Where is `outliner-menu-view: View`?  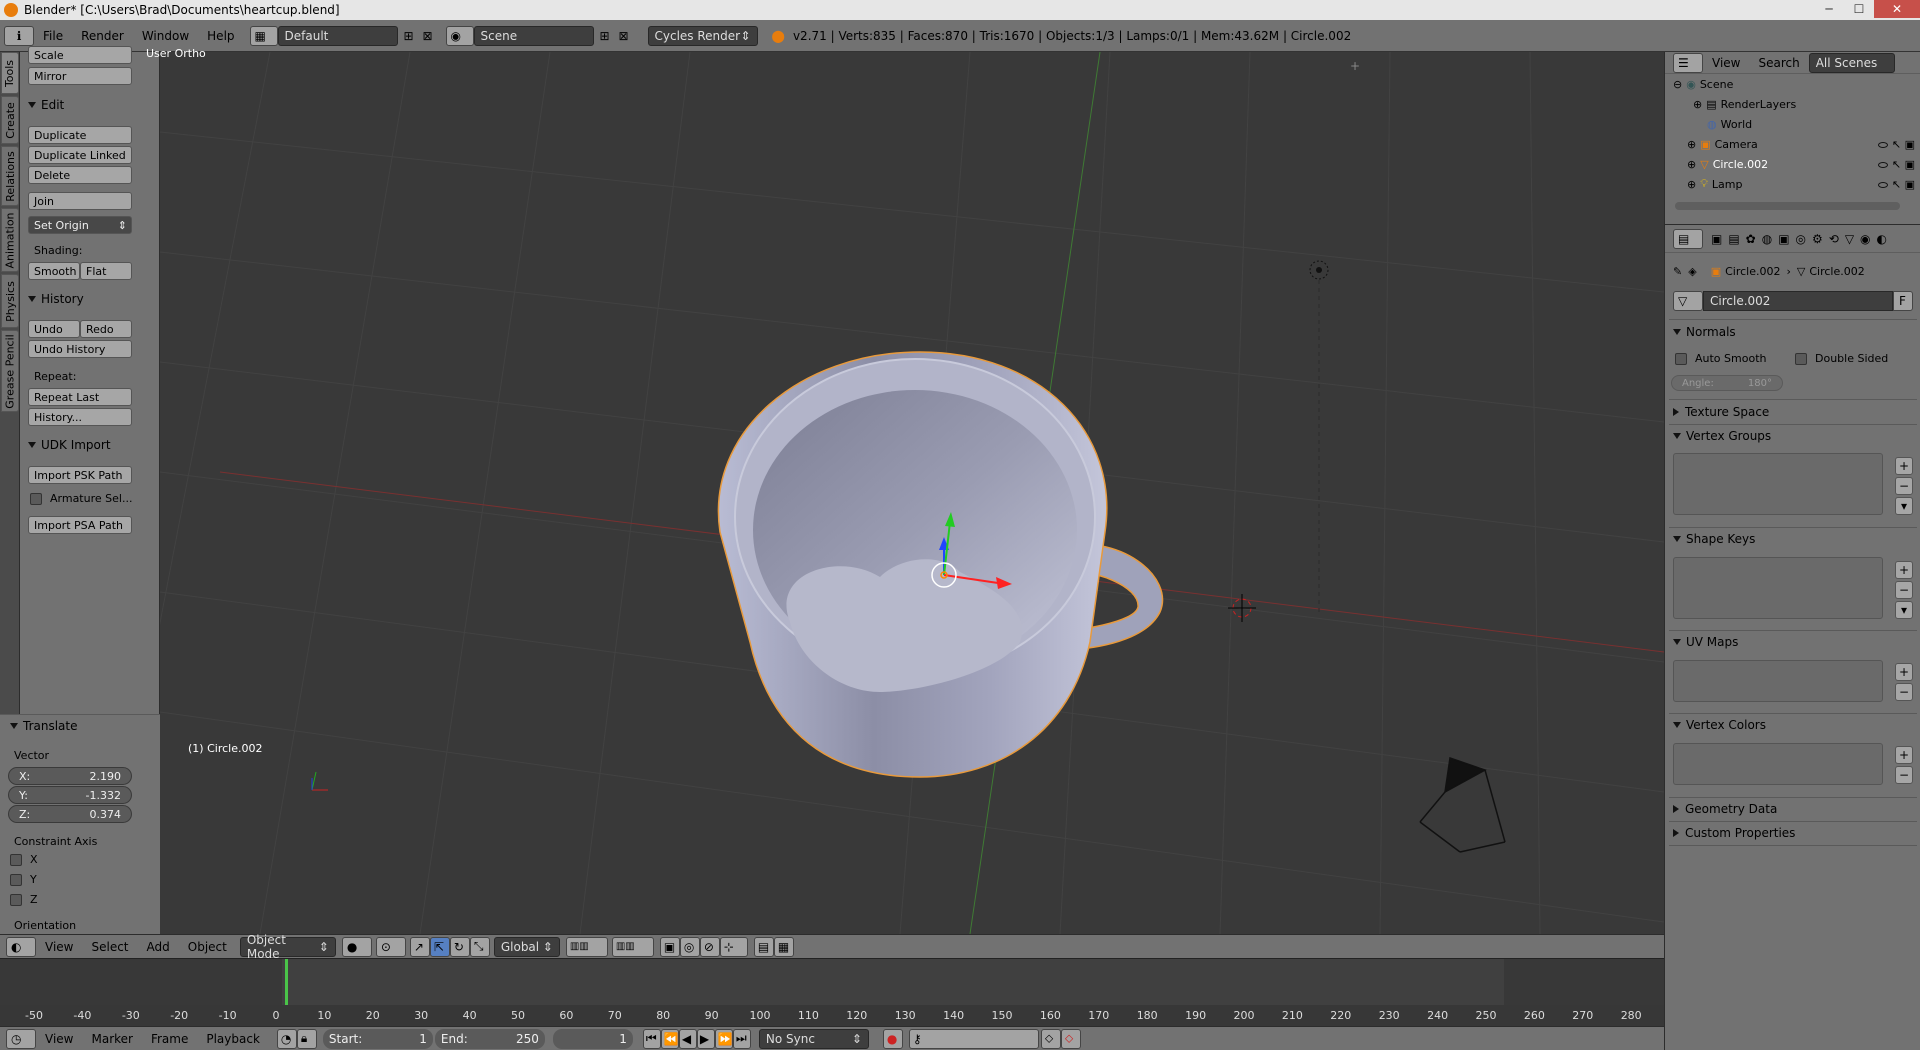
outliner-menu-view: View is located at coordinates (1726, 63).